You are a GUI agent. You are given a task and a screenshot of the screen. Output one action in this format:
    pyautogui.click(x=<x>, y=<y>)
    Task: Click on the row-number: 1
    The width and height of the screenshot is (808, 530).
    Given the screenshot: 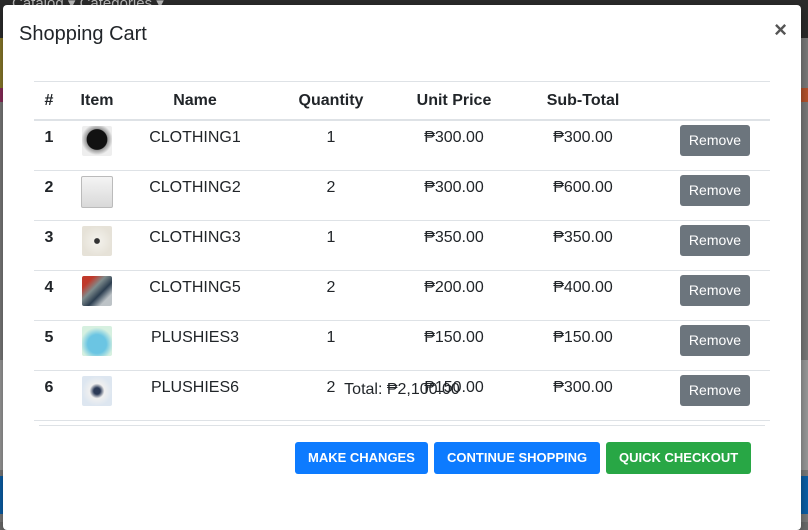 What is the action you would take?
    pyautogui.click(x=49, y=145)
    